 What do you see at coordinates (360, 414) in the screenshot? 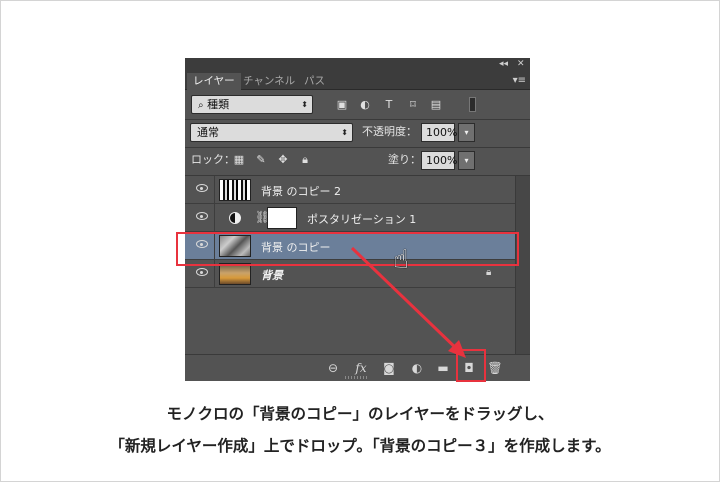
I see `caption-line-1: モノクロの「背景のコピー」のレイヤーをドラッグし、` at bounding box center [360, 414].